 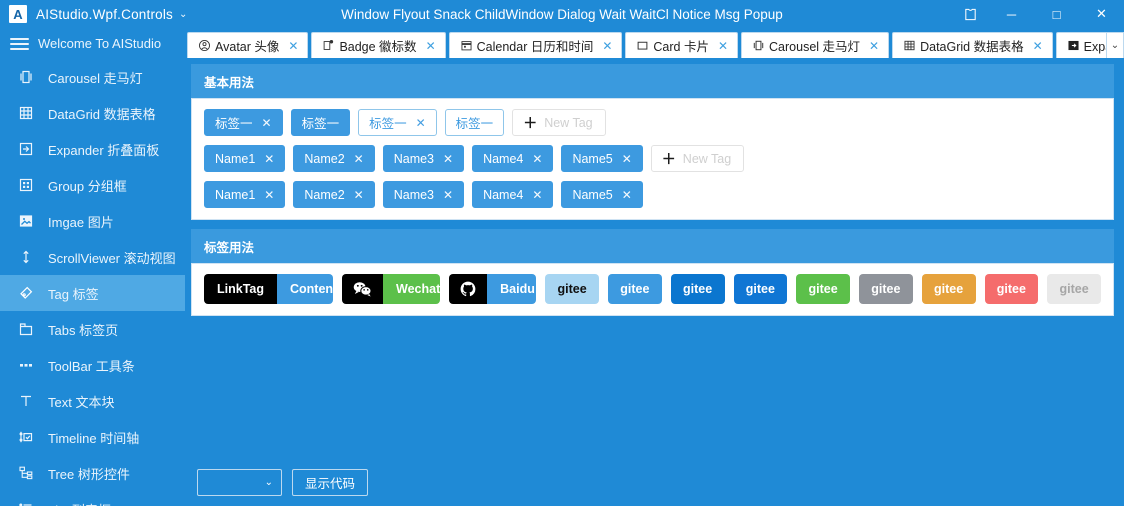 What do you see at coordinates (324, 158) in the screenshot?
I see `tag-label: Name2` at bounding box center [324, 158].